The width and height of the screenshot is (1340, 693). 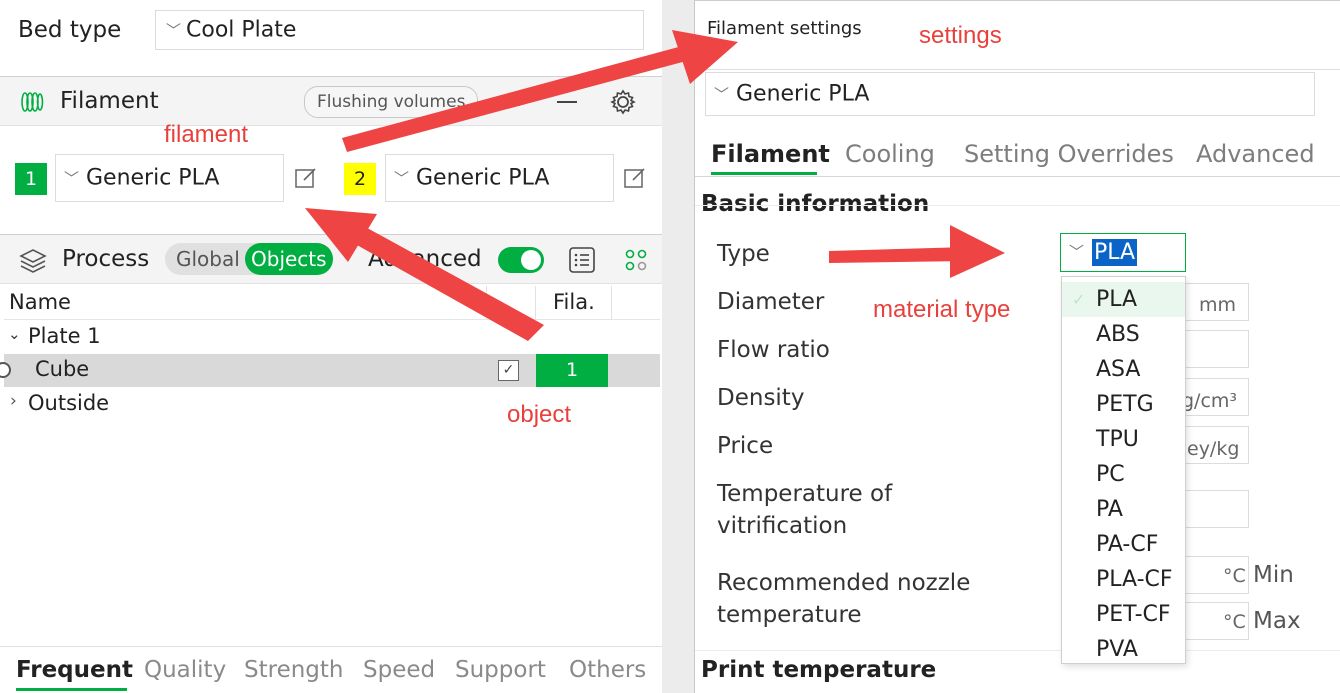 What do you see at coordinates (743, 254) in the screenshot?
I see `type-label: Type` at bounding box center [743, 254].